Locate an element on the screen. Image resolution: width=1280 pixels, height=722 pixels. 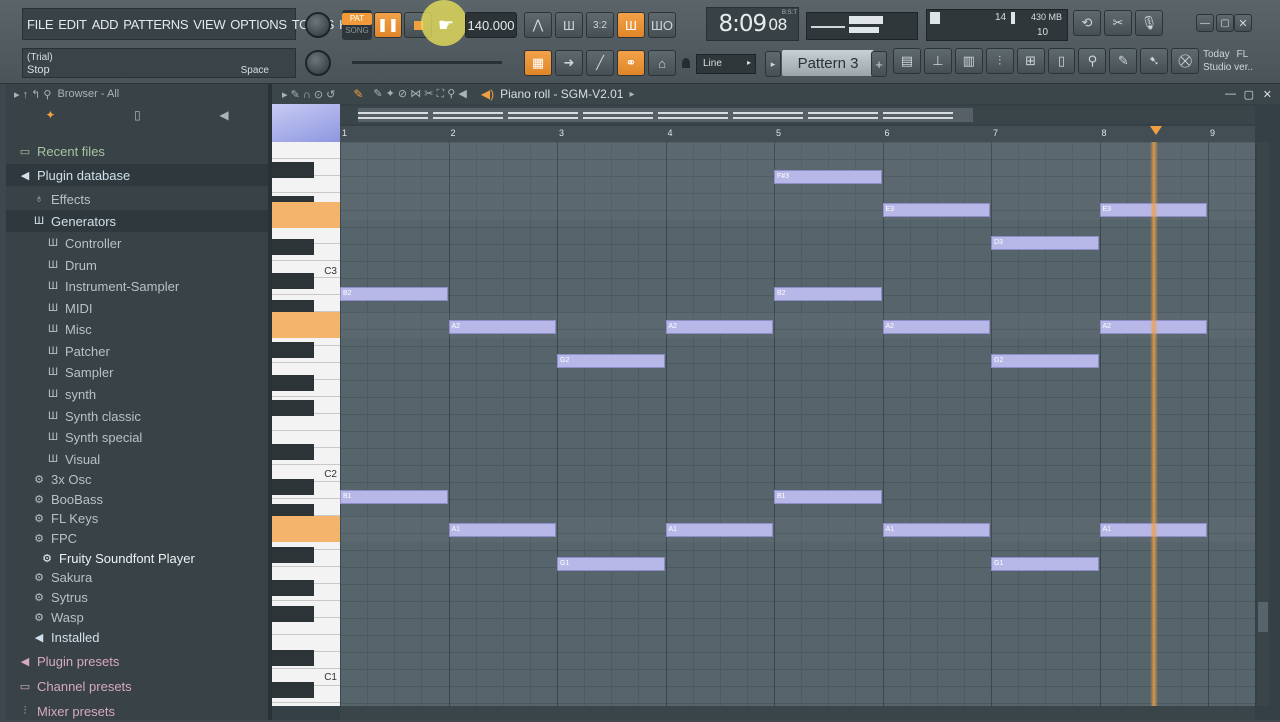
browser-item-midi: Ш MIDI is located at coordinates (137, 308).